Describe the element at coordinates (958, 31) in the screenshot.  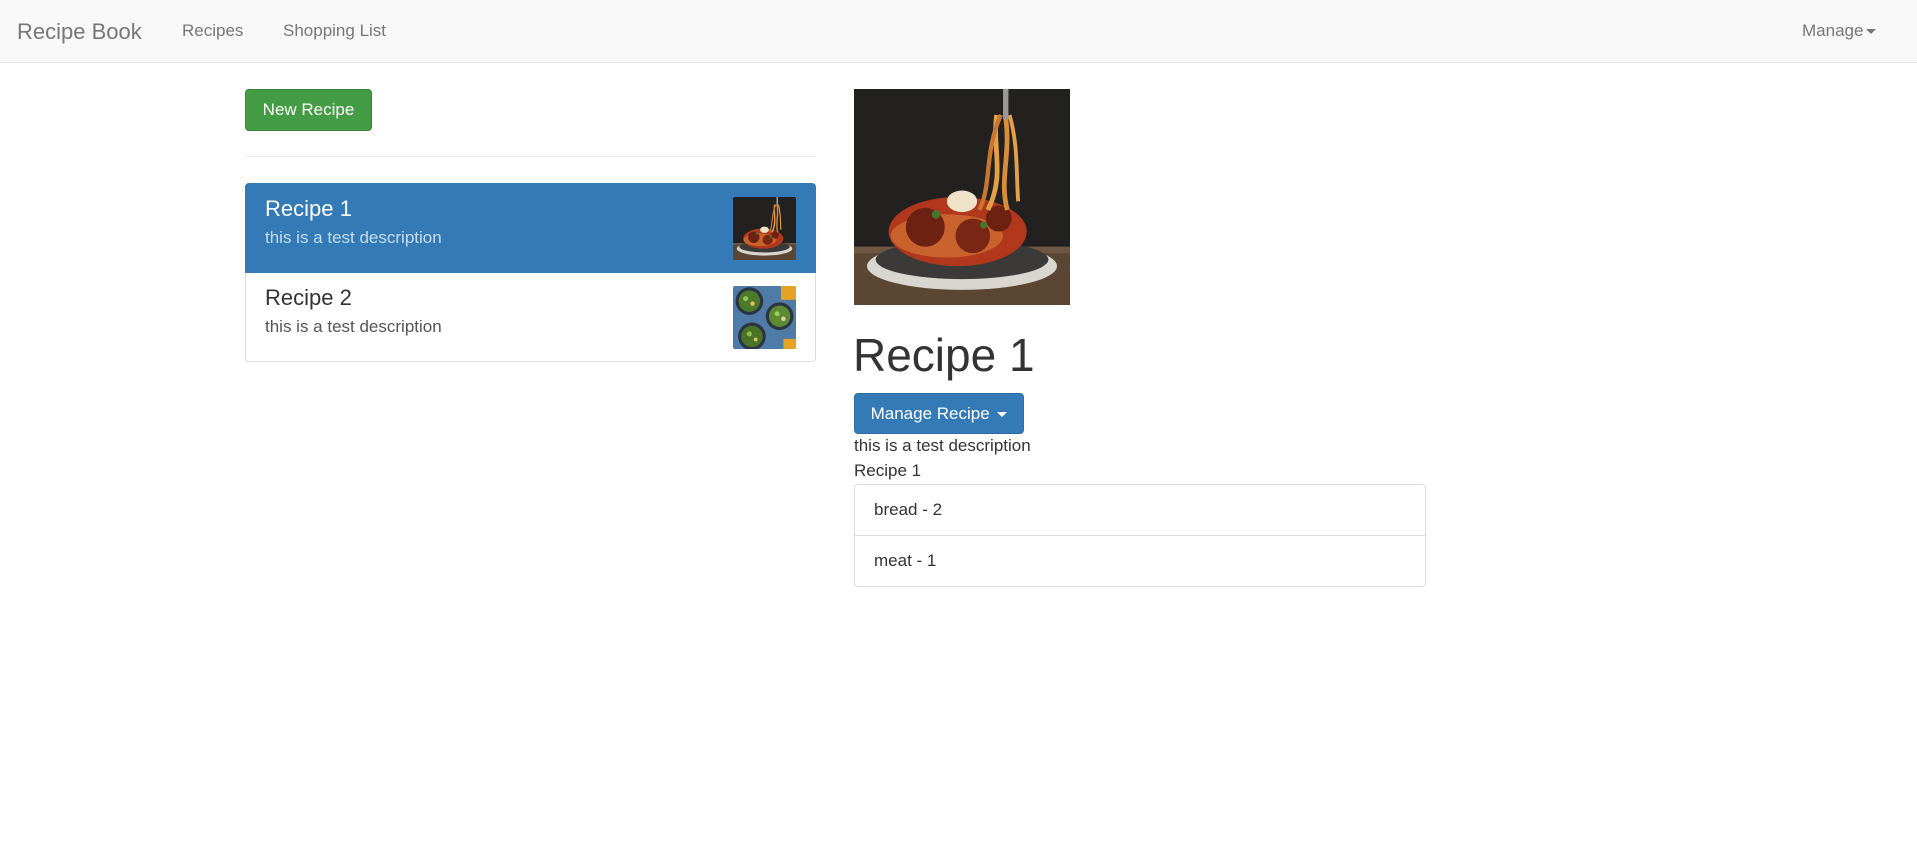
I see `top-navbar: Recipe Book Recipes Shopping List Manage` at that location.